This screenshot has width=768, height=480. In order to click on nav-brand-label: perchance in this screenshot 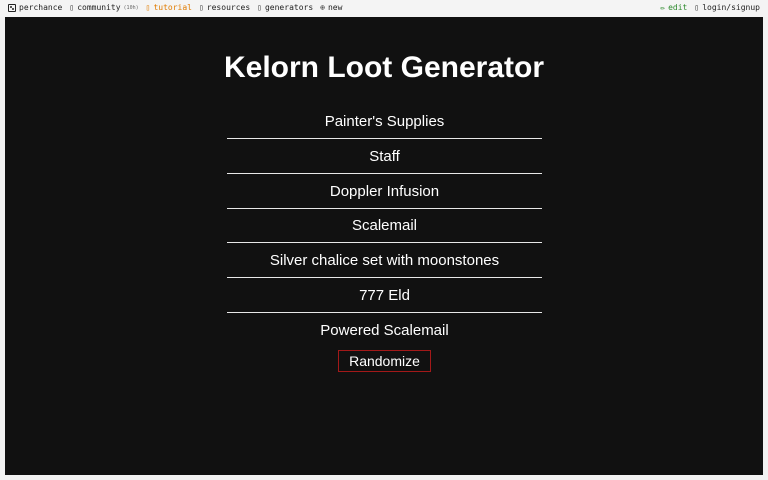, I will do `click(41, 7)`.